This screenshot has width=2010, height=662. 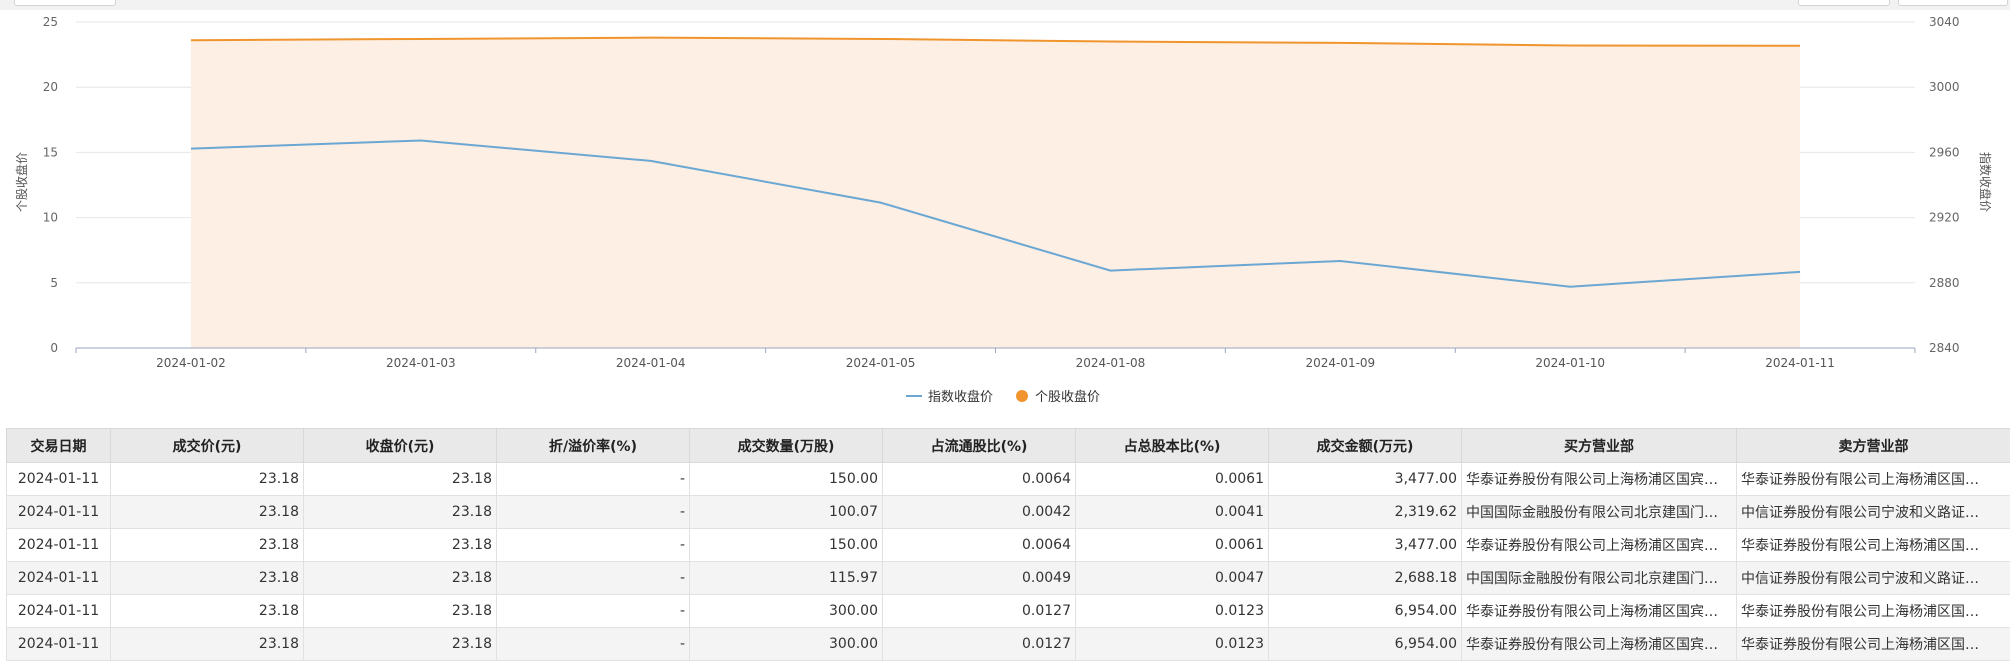 I want to click on index-legend-label: 指数收盘价, so click(x=960, y=397).